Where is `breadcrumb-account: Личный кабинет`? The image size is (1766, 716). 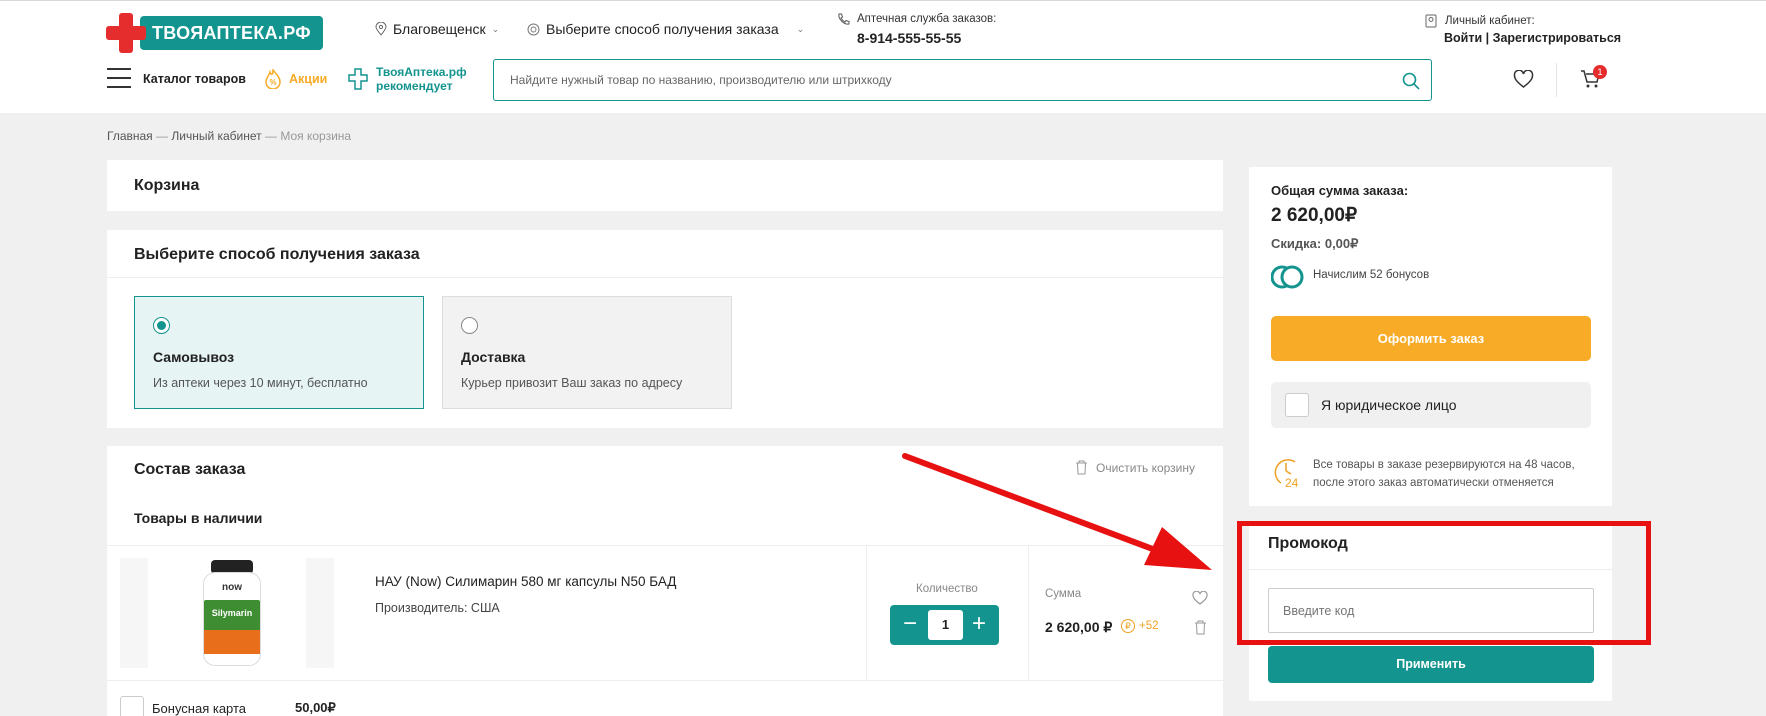 breadcrumb-account: Личный кабинет is located at coordinates (216, 136).